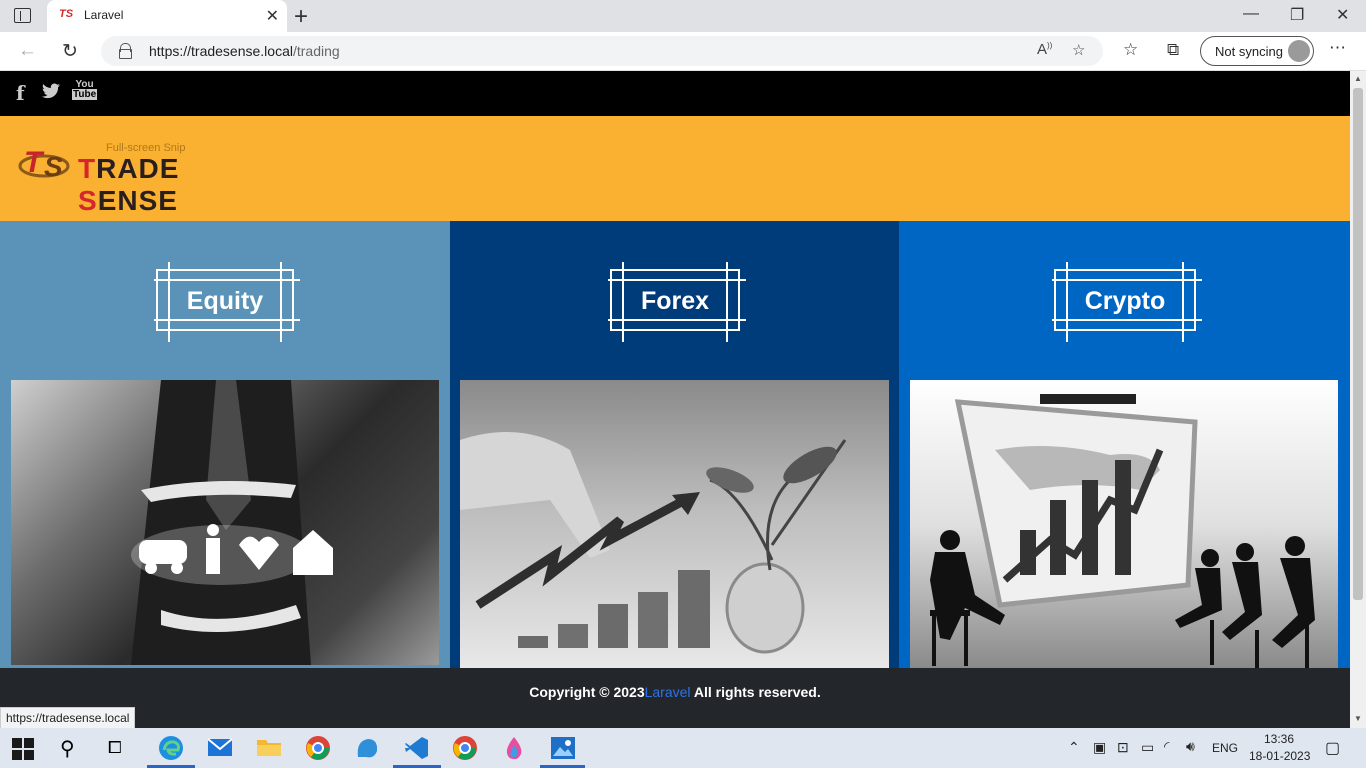  Describe the element at coordinates (1358, 344) in the screenshot. I see `scroll-thumb` at that location.